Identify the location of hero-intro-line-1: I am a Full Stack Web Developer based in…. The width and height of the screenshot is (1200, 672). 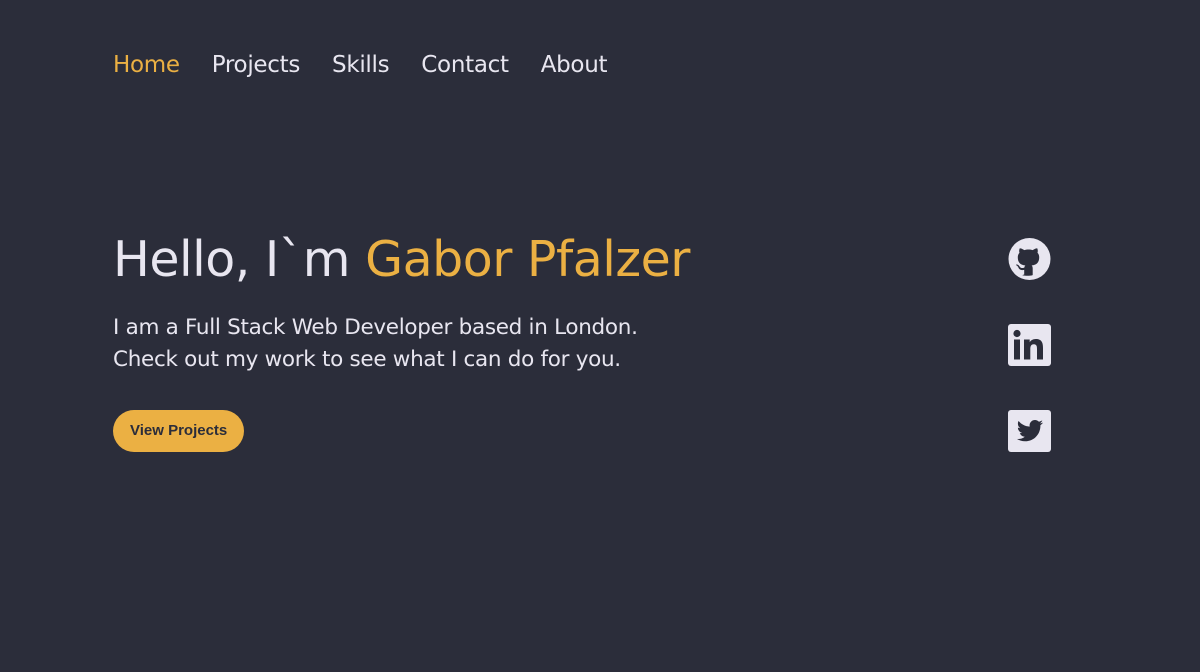
(375, 327).